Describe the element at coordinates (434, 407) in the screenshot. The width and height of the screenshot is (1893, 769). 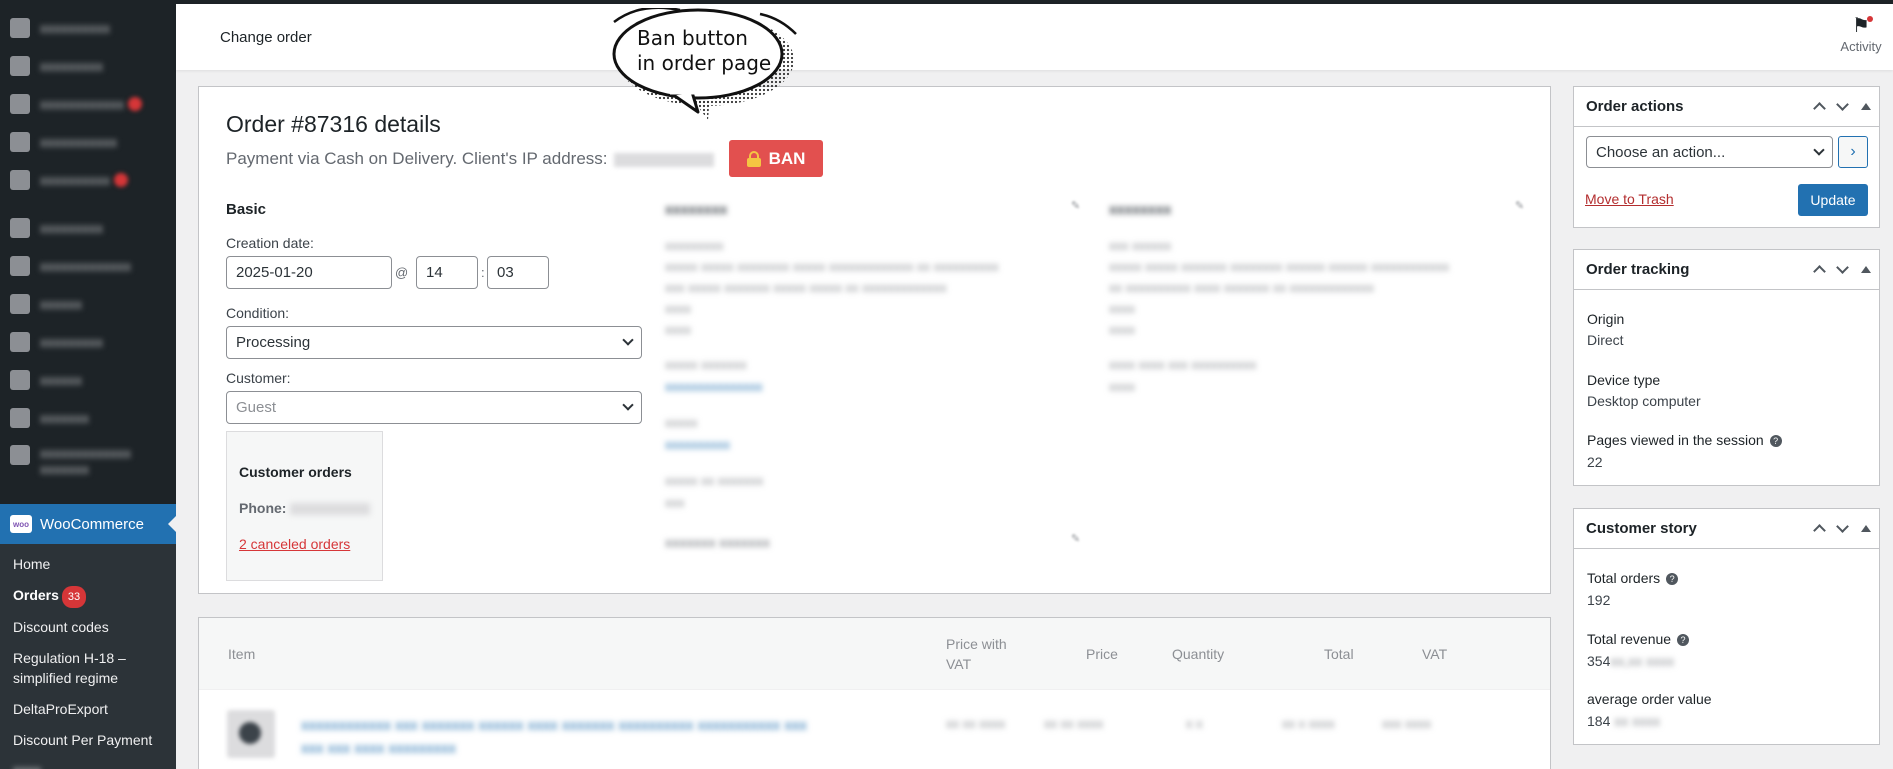
I see `customer-select: Guest` at that location.